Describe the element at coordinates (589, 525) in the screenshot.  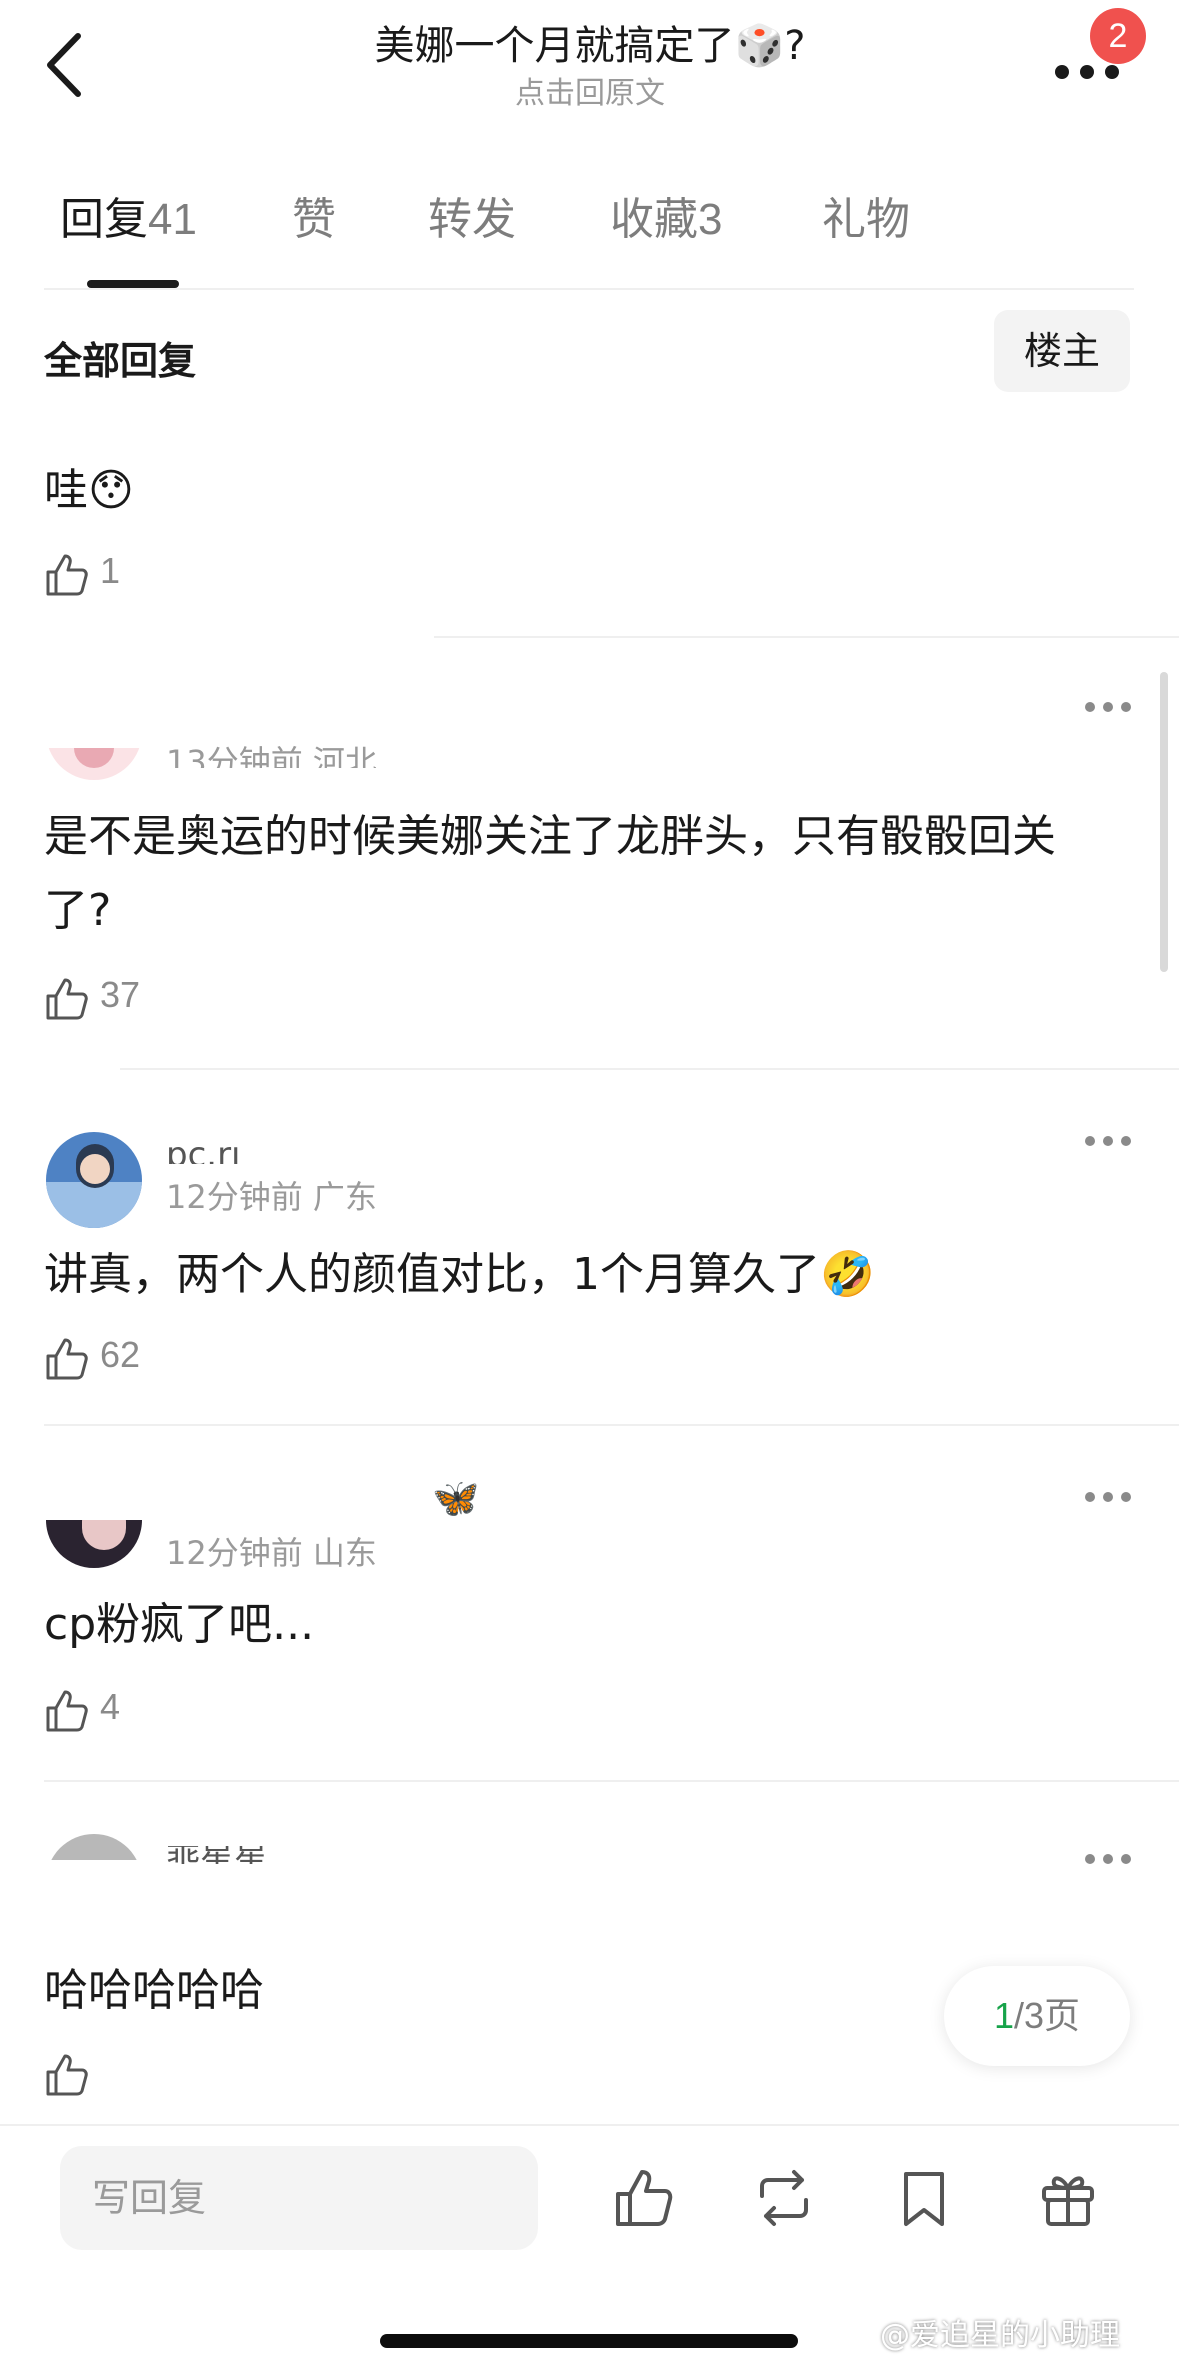
I see `comment-item: 哇😯 1` at that location.